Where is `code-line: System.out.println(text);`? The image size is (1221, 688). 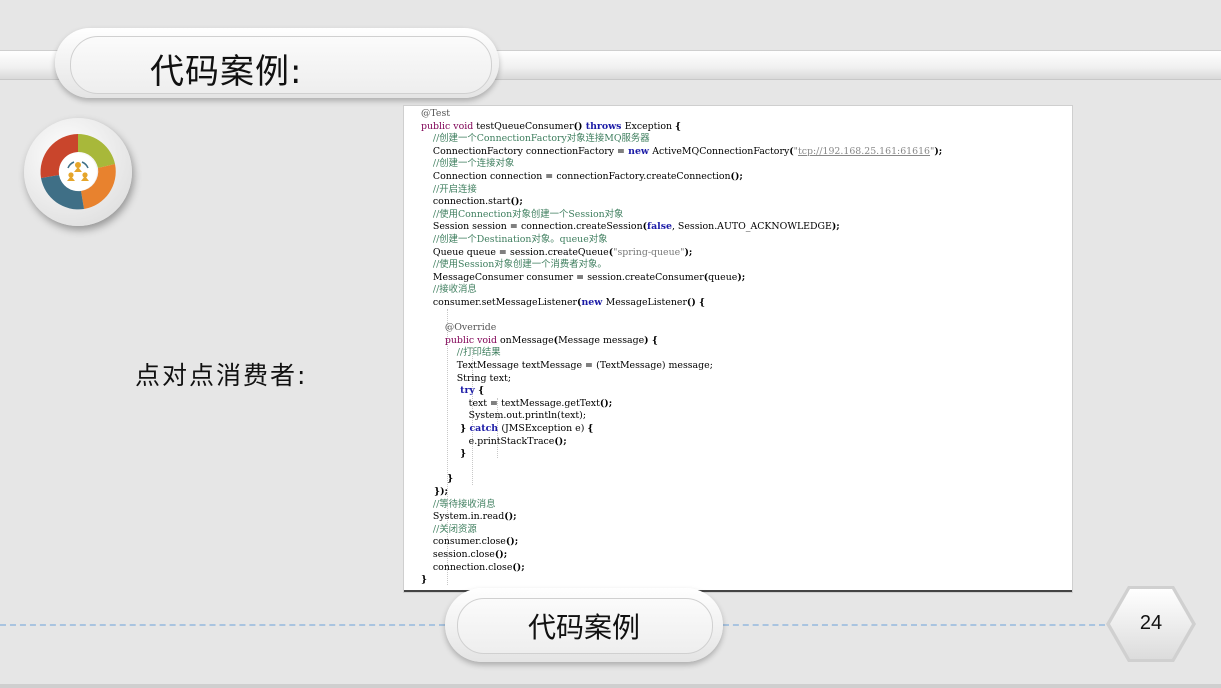 code-line: System.out.println(text); is located at coordinates (503, 416).